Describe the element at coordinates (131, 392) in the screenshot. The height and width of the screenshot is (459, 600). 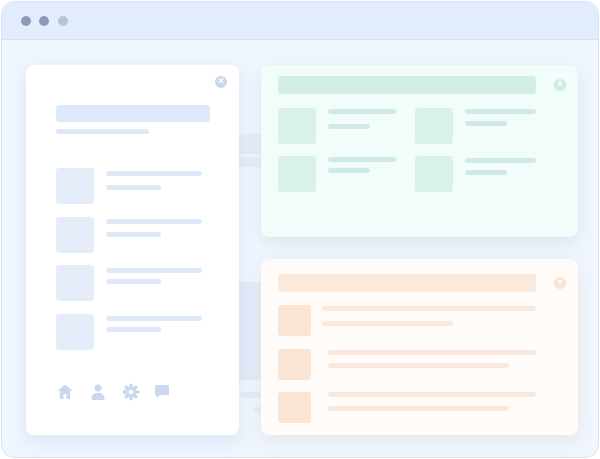
I see `gear-icon` at that location.